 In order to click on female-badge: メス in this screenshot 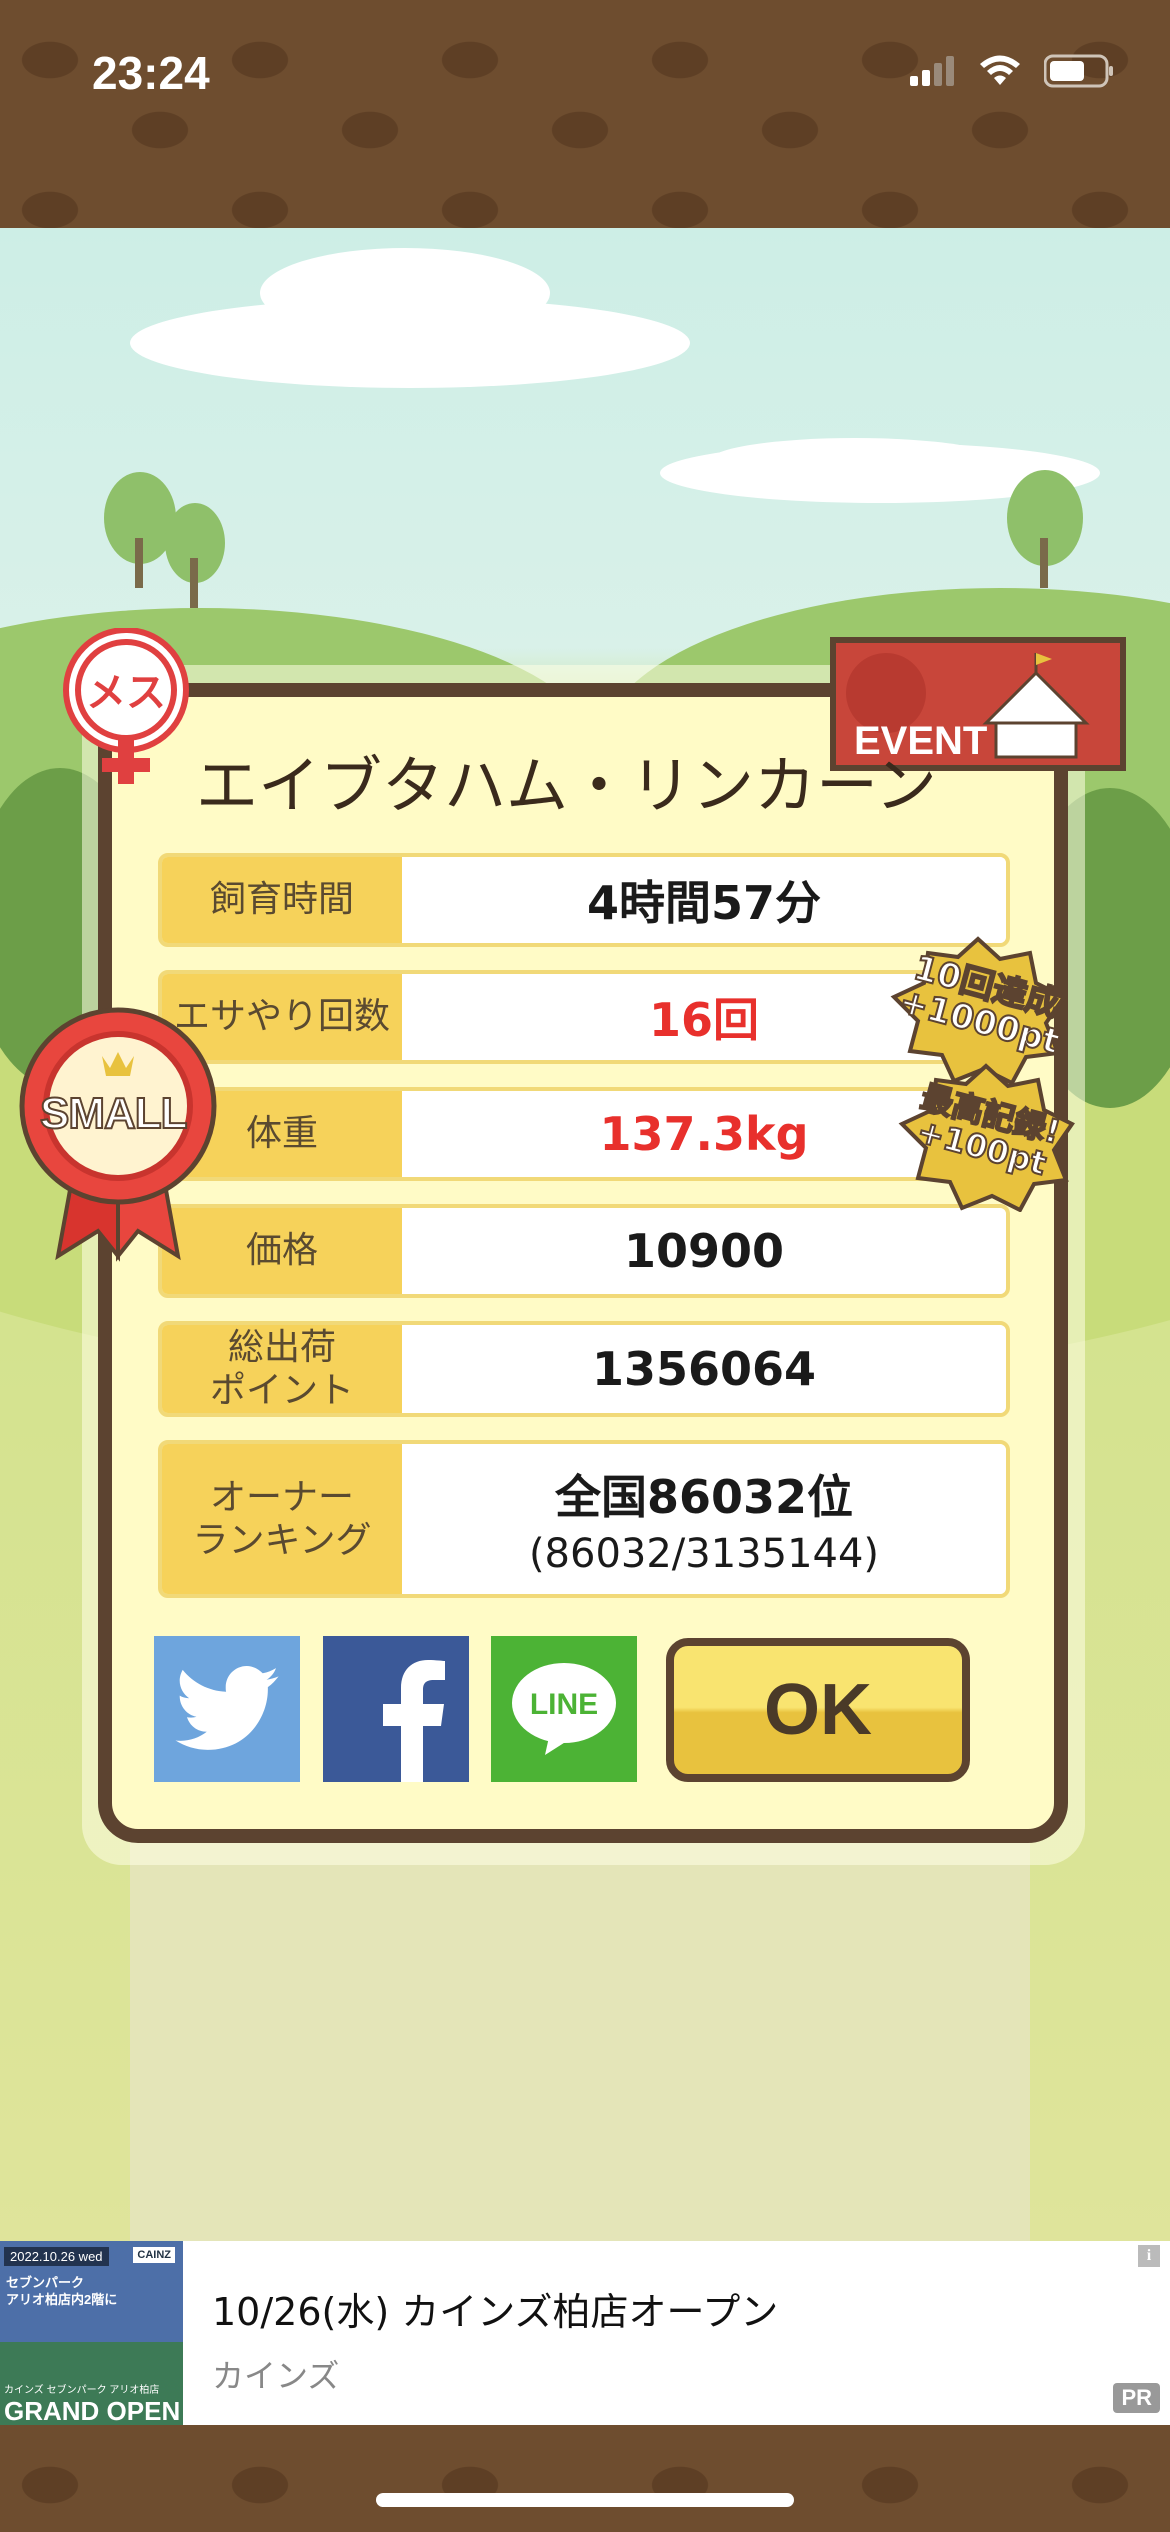, I will do `click(126, 707)`.